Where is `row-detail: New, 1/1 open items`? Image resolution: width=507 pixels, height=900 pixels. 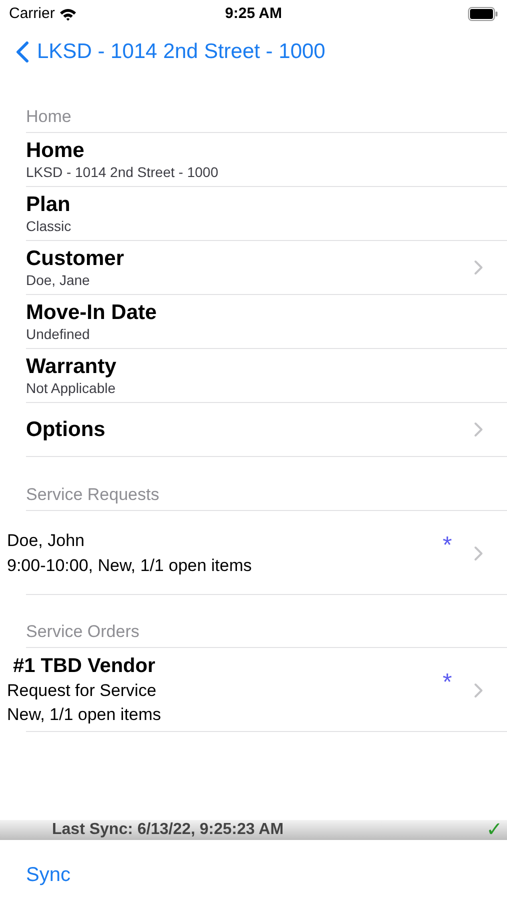
row-detail: New, 1/1 open items is located at coordinates (84, 715).